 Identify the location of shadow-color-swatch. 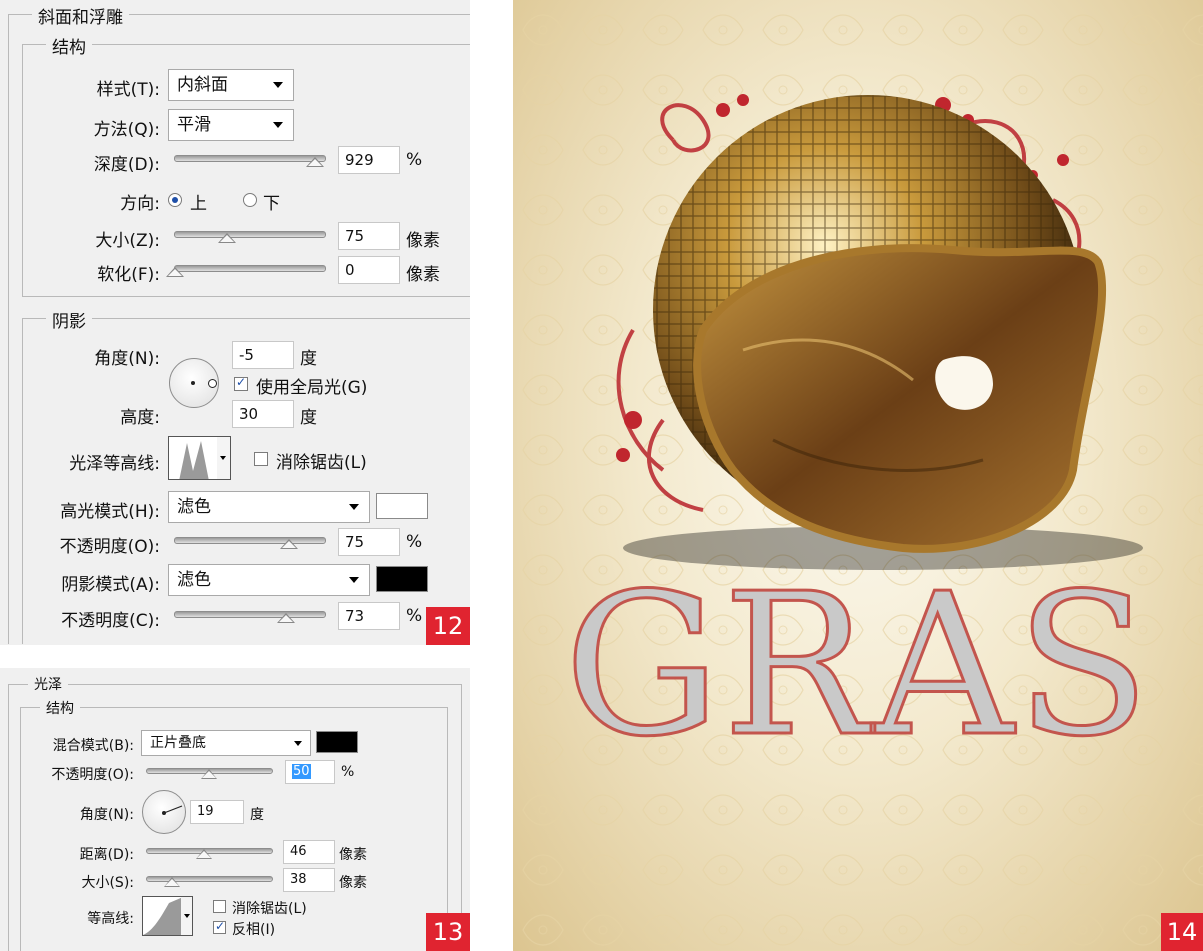
(402, 579).